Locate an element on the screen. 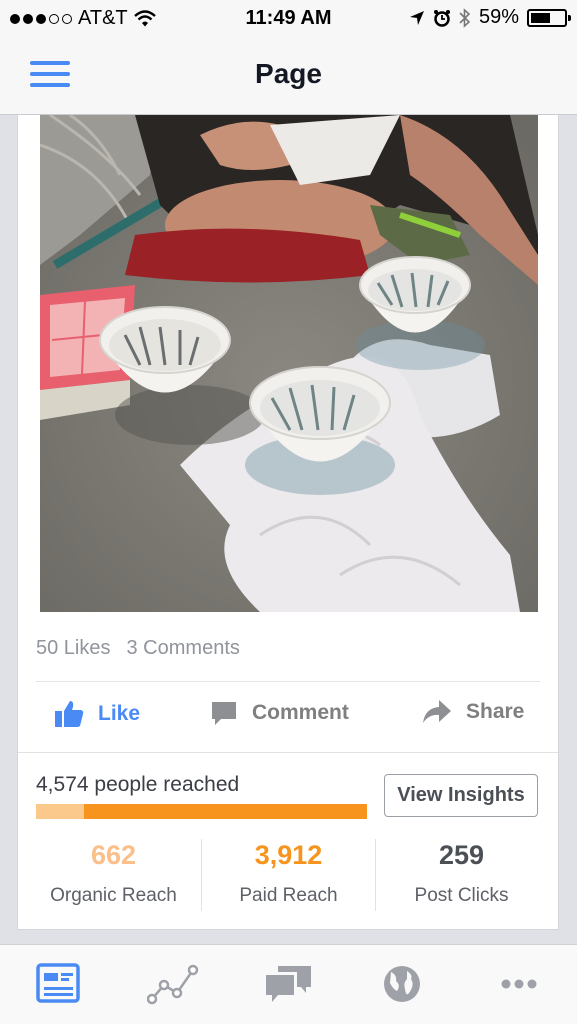 Image resolution: width=577 pixels, height=1024 pixels. status-bar: AT&T 11:49 AM 59% is located at coordinates (288, 19).